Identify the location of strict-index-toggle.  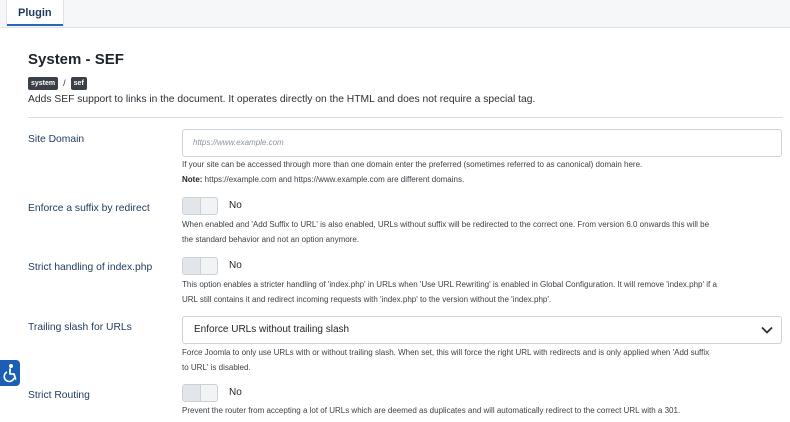
(200, 266).